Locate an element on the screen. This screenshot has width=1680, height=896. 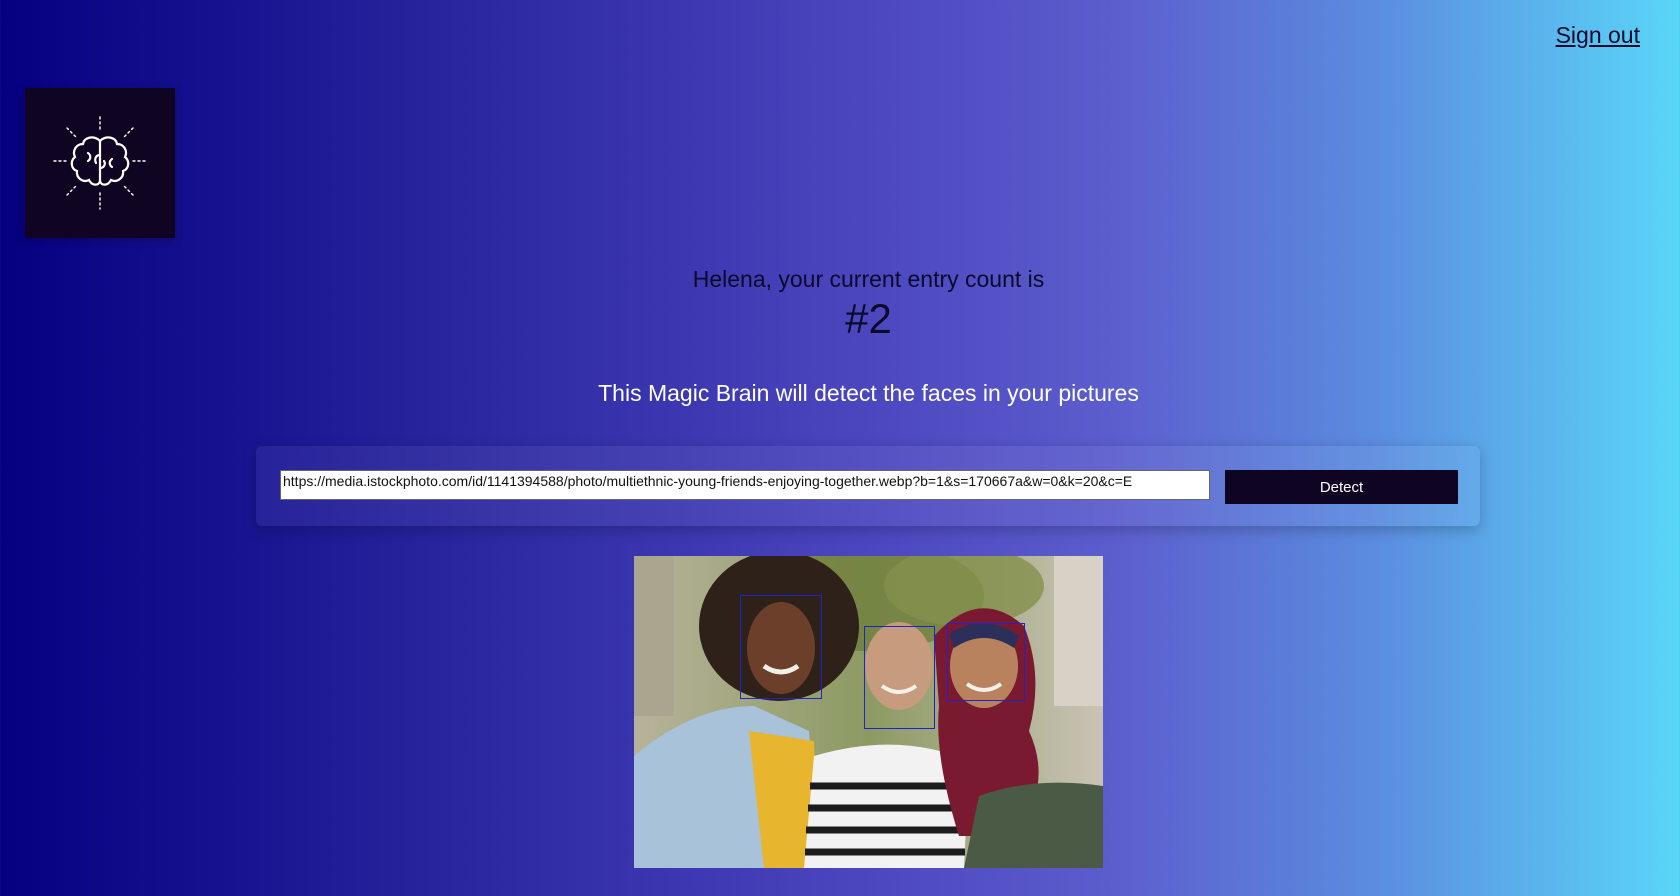
brain-logo is located at coordinates (100, 163).